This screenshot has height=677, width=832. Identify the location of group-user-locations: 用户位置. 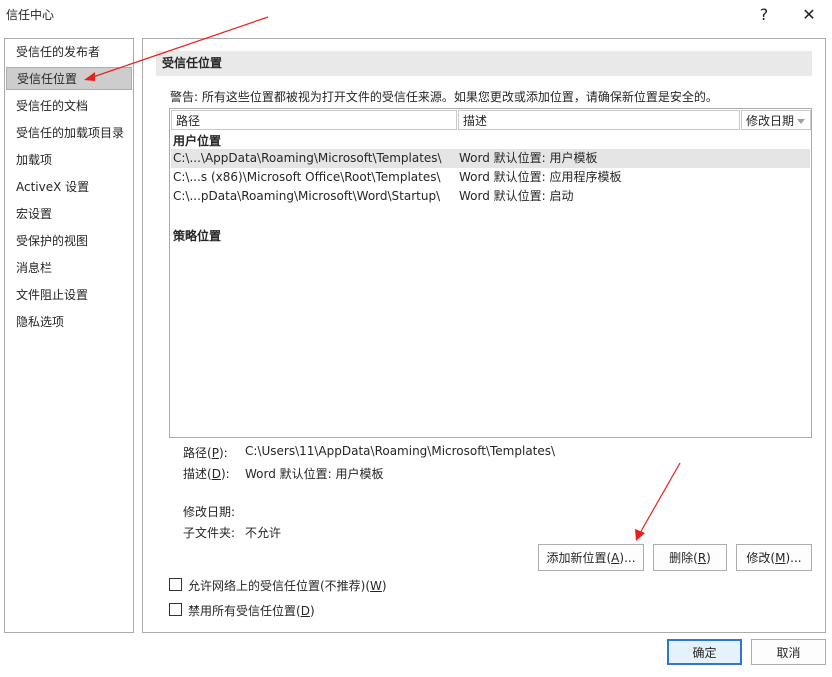
(197, 141).